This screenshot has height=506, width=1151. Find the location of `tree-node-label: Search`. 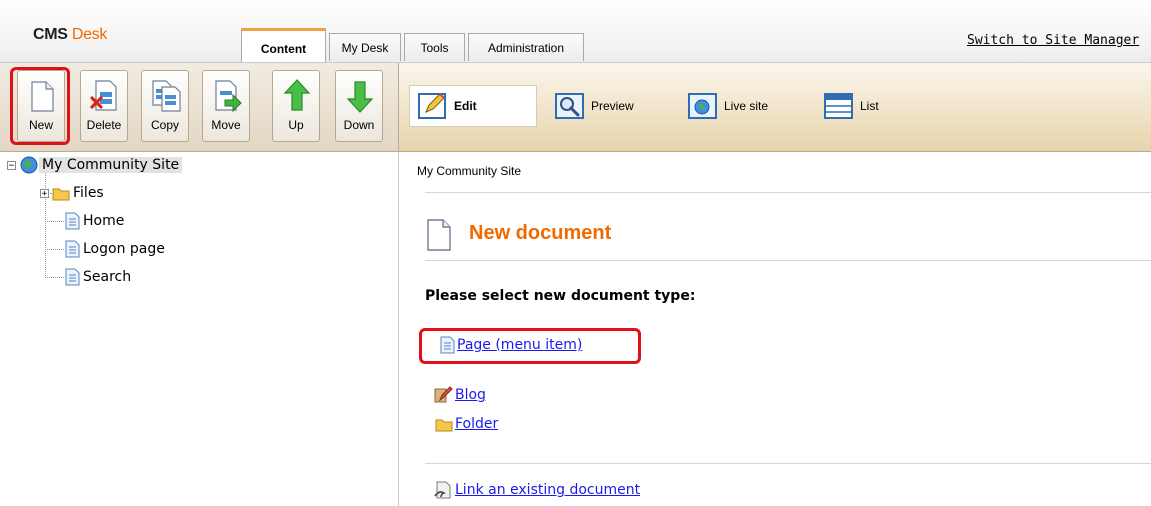

tree-node-label: Search is located at coordinates (107, 277).